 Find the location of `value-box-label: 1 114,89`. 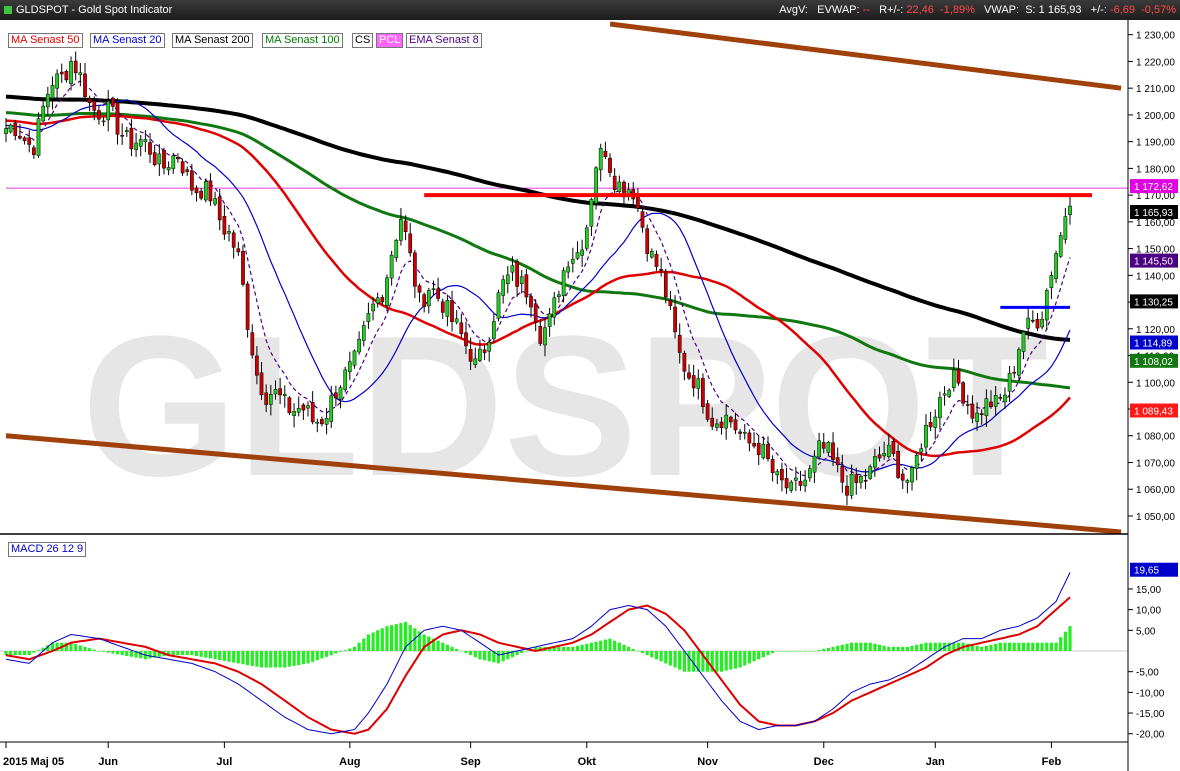

value-box-label: 1 114,89 is located at coordinates (1153, 344).